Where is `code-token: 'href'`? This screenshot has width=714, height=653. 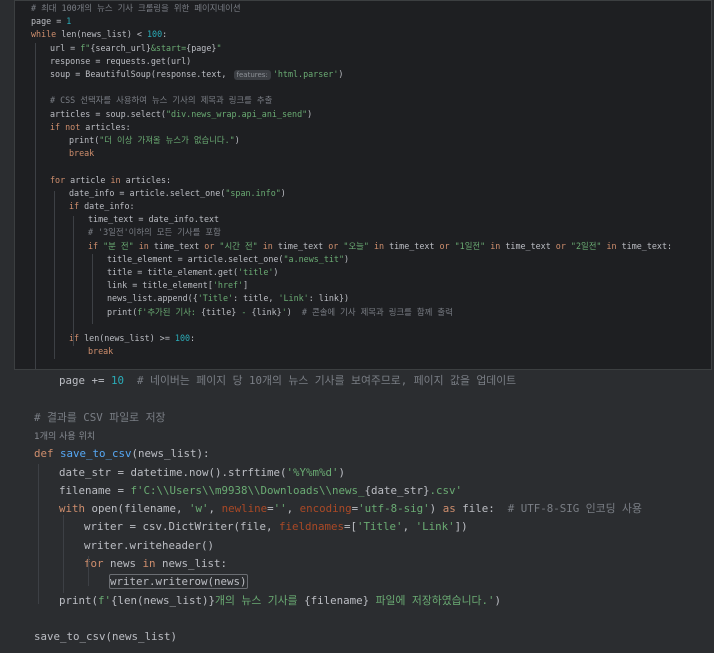 code-token: 'href' is located at coordinates (228, 285).